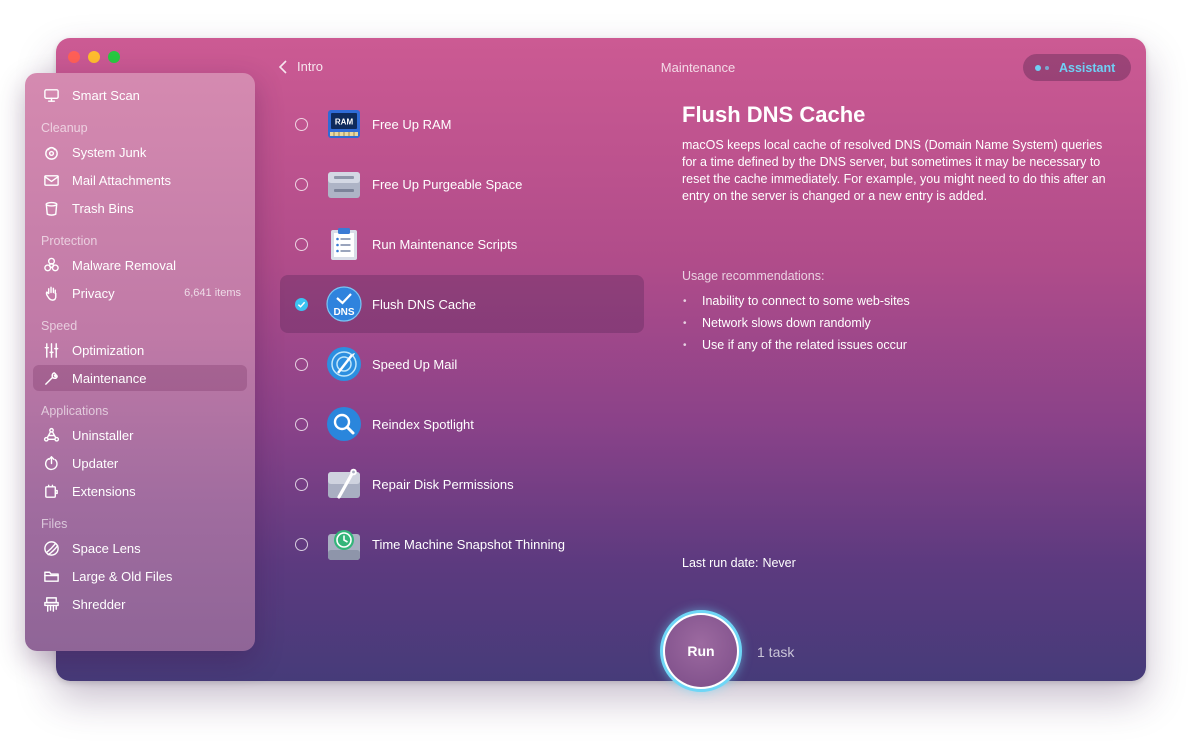 The image size is (1202, 755). What do you see at coordinates (701, 651) in the screenshot?
I see `run-button: Run` at bounding box center [701, 651].